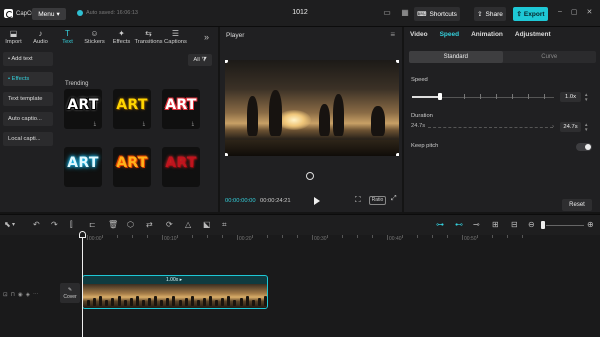 The width and height of the screenshot is (600, 337). I want to click on tab-captions: ☰ Captions, so click(175, 37).